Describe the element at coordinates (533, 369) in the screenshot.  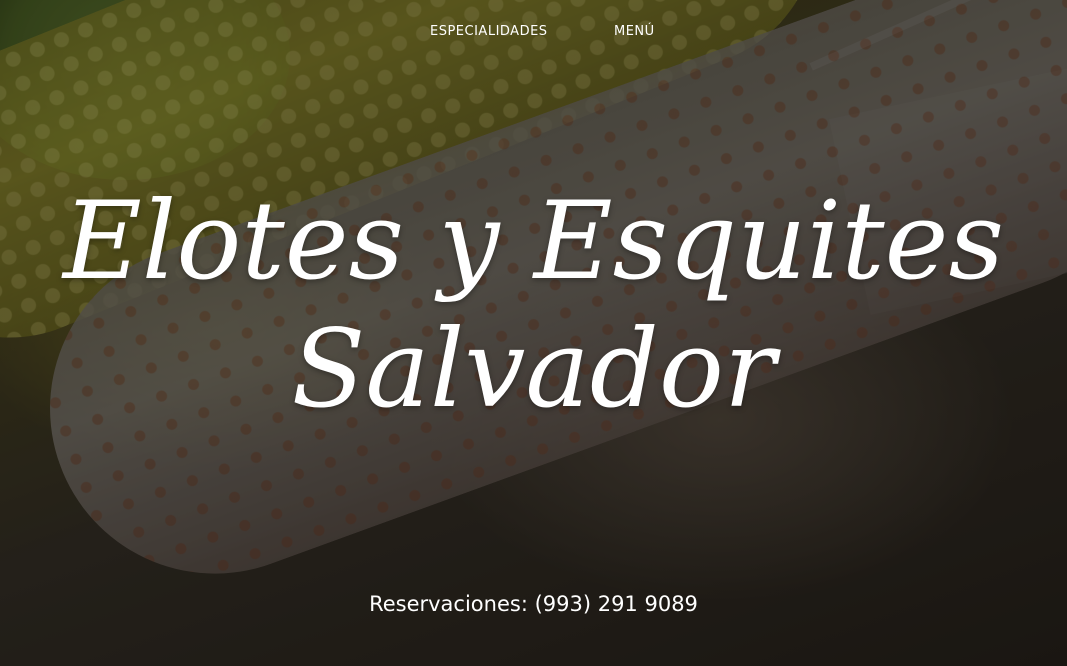
I see `title-line-2: Salvador` at that location.